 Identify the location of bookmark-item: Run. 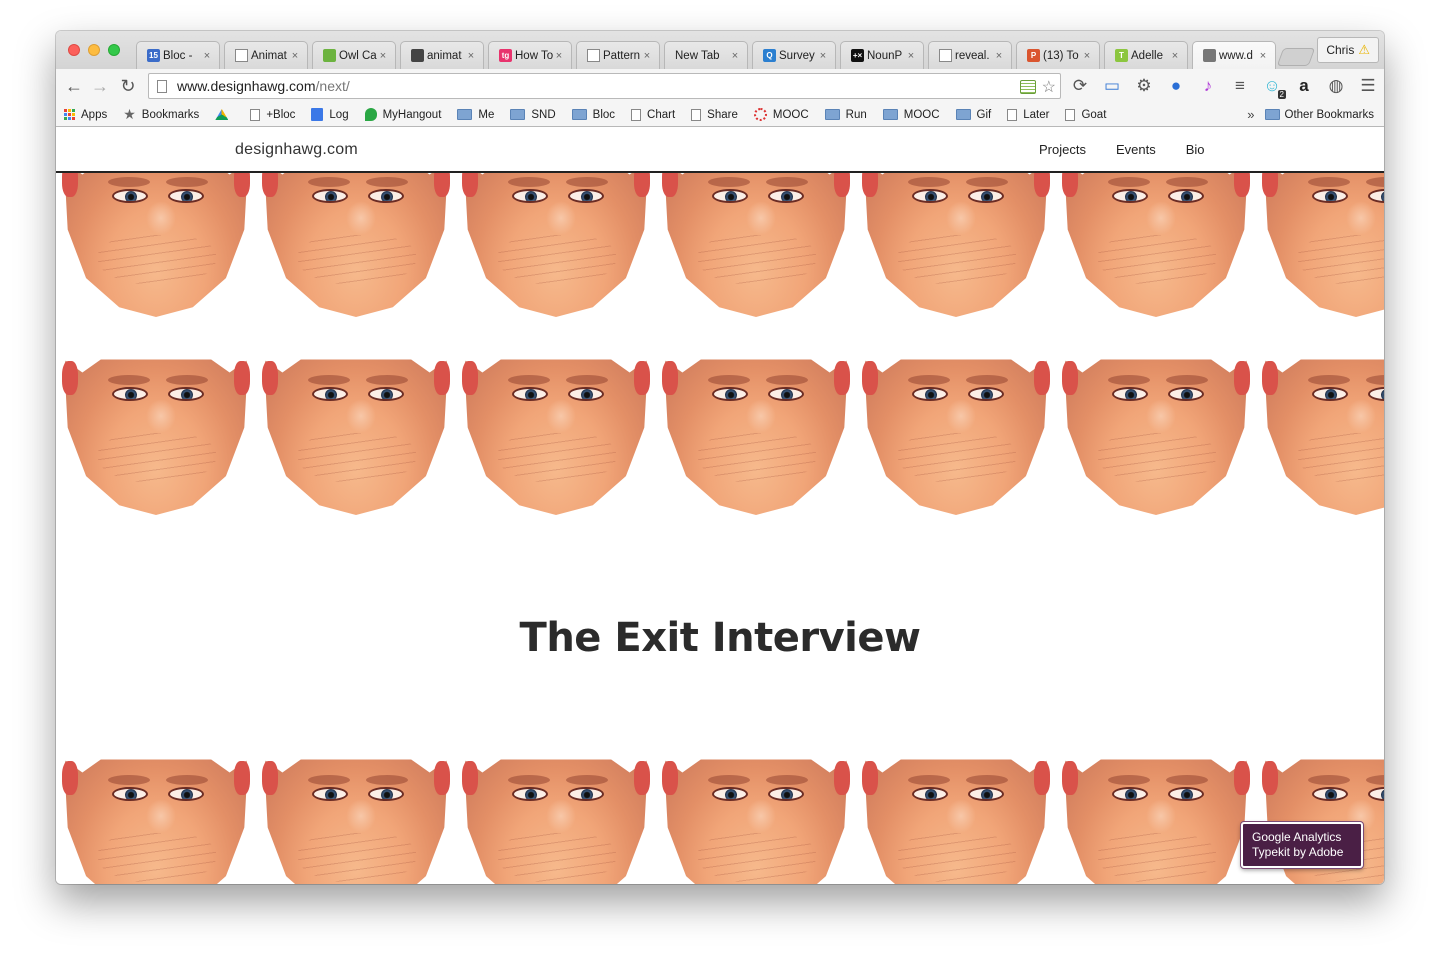
(845, 115).